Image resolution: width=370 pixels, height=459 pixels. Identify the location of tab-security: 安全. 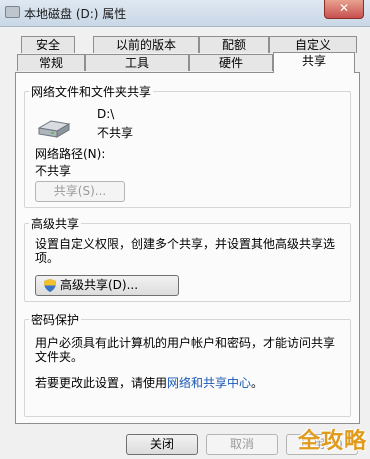
(48, 44).